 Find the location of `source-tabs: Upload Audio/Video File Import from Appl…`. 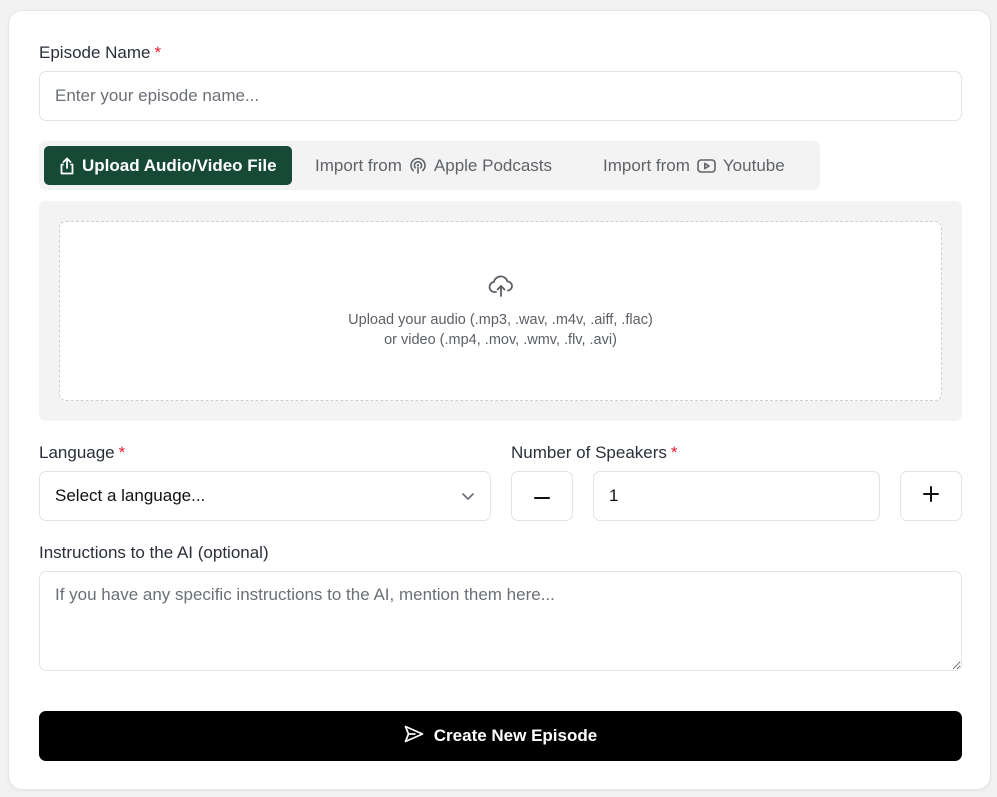

source-tabs: Upload Audio/Video File Import from Appl… is located at coordinates (429, 165).